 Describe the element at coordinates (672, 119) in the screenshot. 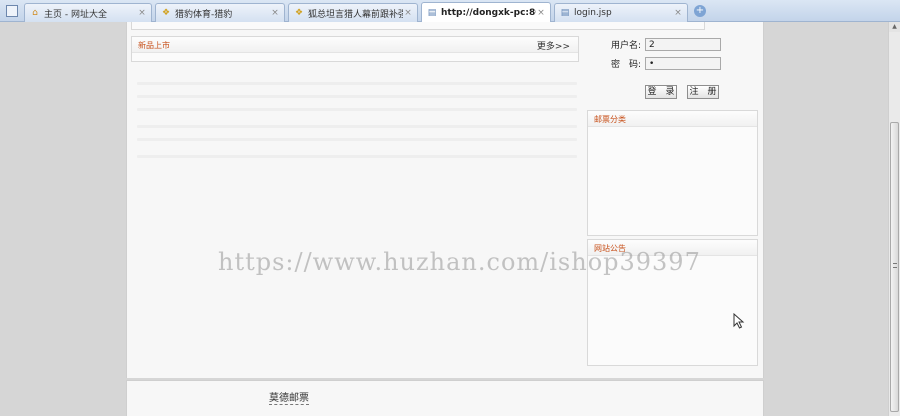

I see `categories-header: 邮票分类` at that location.